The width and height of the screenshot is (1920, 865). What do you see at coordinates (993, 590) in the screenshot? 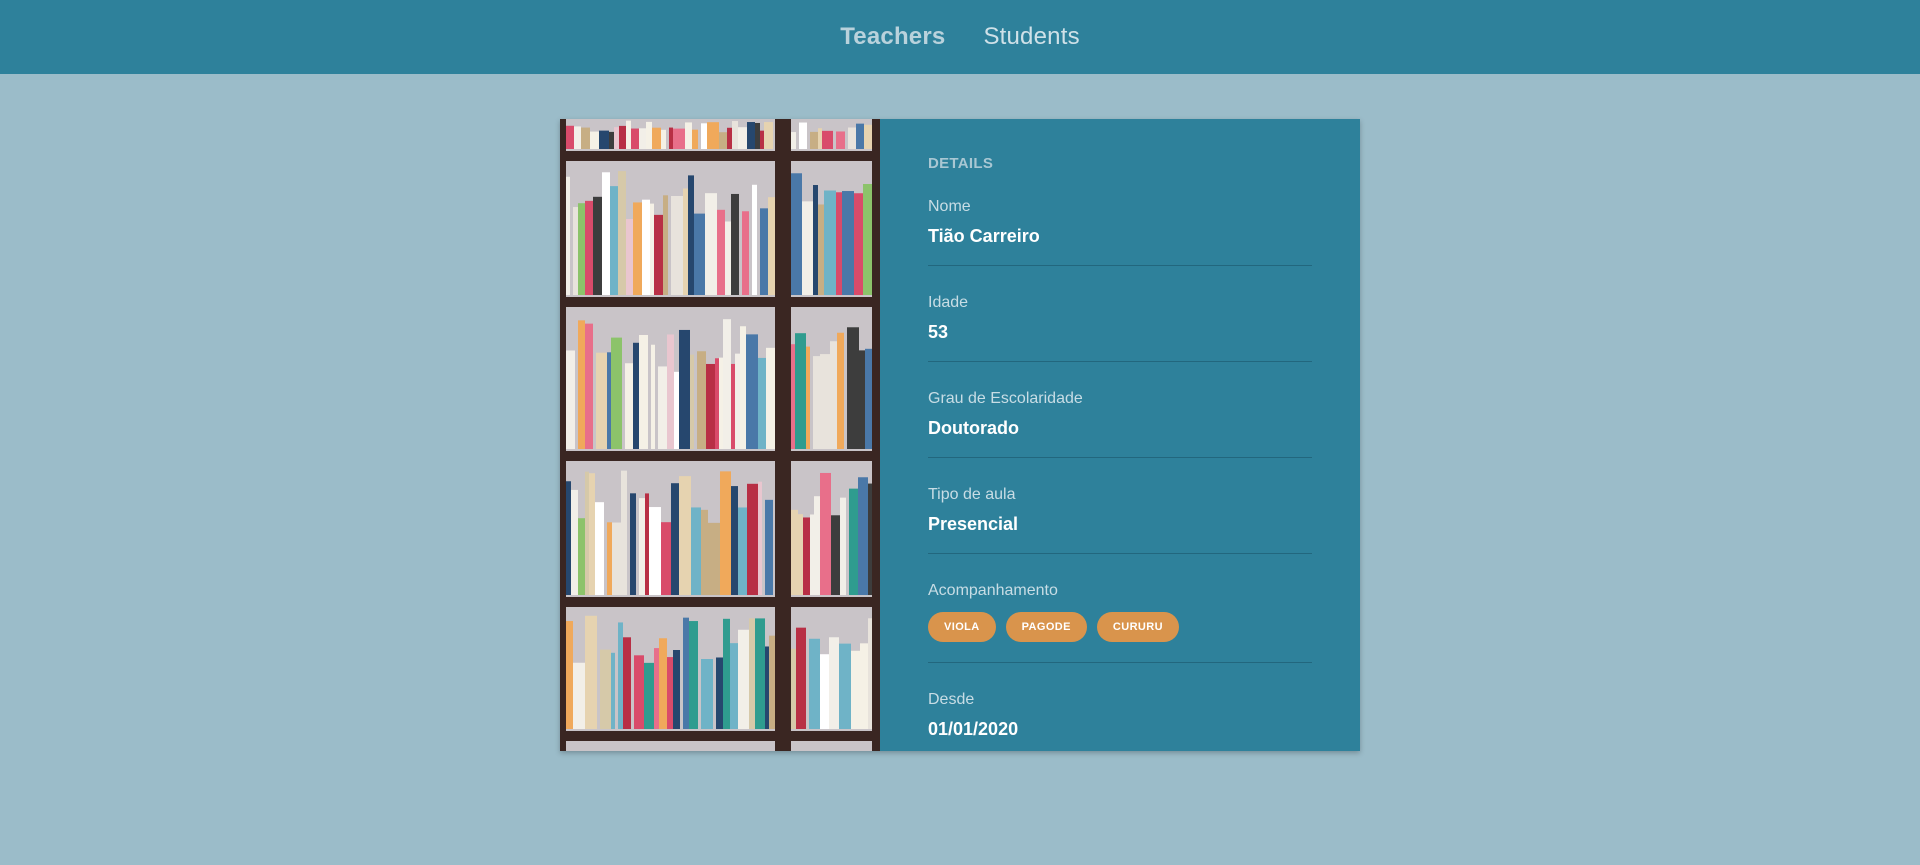
I see `field-label: Acompanhamento` at bounding box center [993, 590].